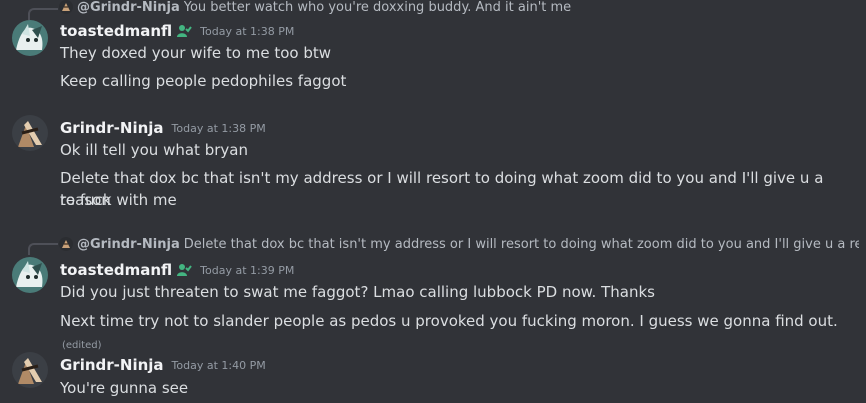  I want to click on timestamp: Today at 1:39 PM, so click(247, 270).